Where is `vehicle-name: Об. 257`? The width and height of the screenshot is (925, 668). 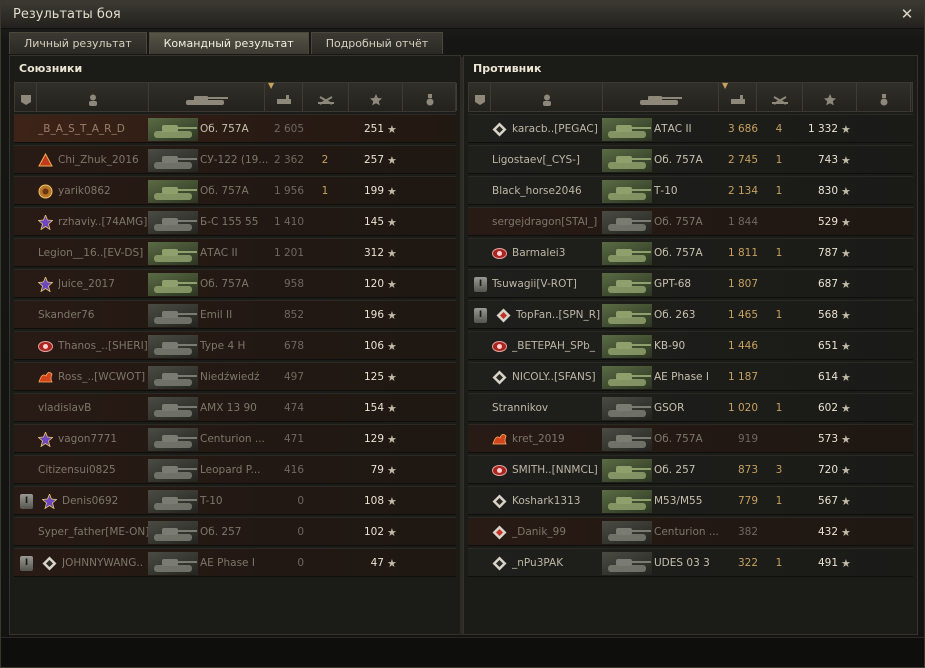 vehicle-name: Об. 257 is located at coordinates (675, 470).